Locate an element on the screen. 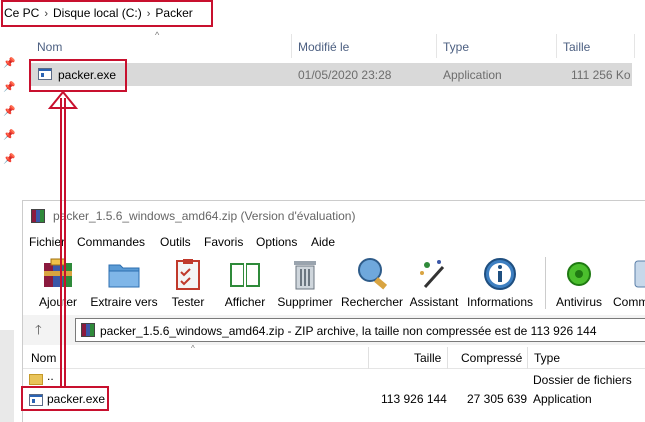 The width and height of the screenshot is (645, 422). search-label: Rechercher is located at coordinates (372, 302).